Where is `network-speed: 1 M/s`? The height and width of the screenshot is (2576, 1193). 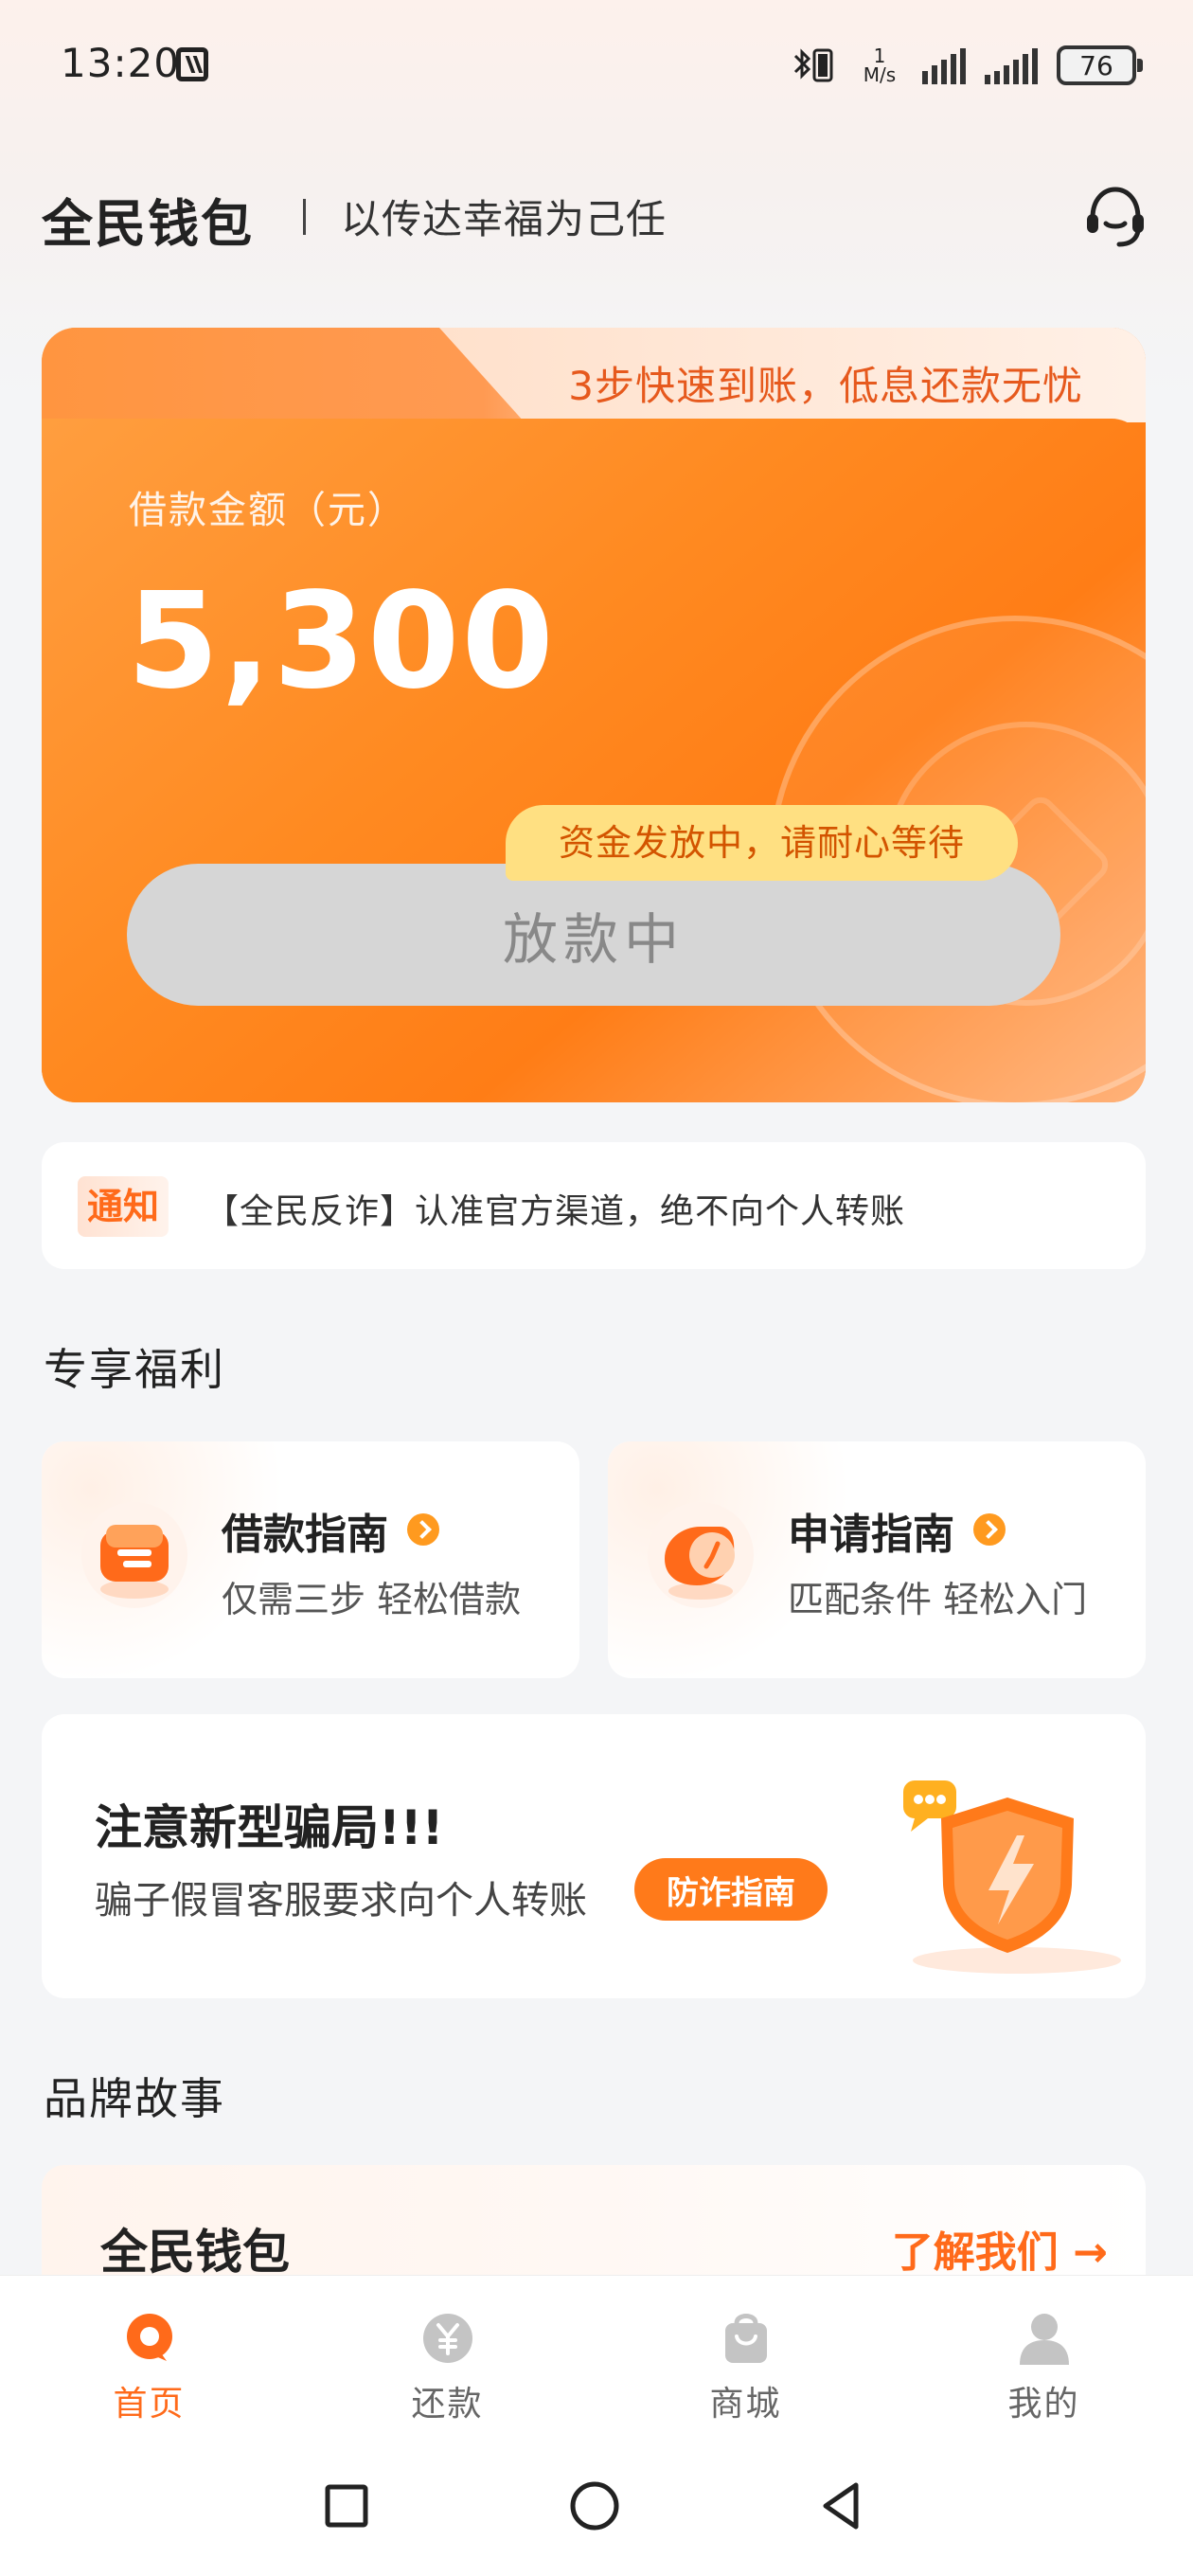 network-speed: 1 M/s is located at coordinates (879, 65).